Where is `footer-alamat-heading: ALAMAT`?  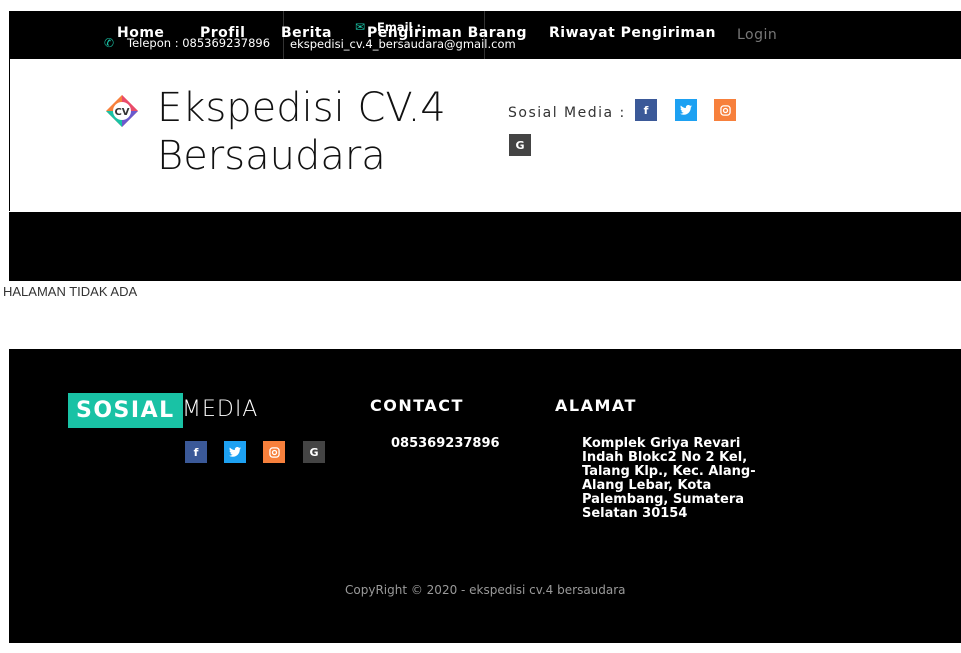
footer-alamat-heading: ALAMAT is located at coordinates (596, 405).